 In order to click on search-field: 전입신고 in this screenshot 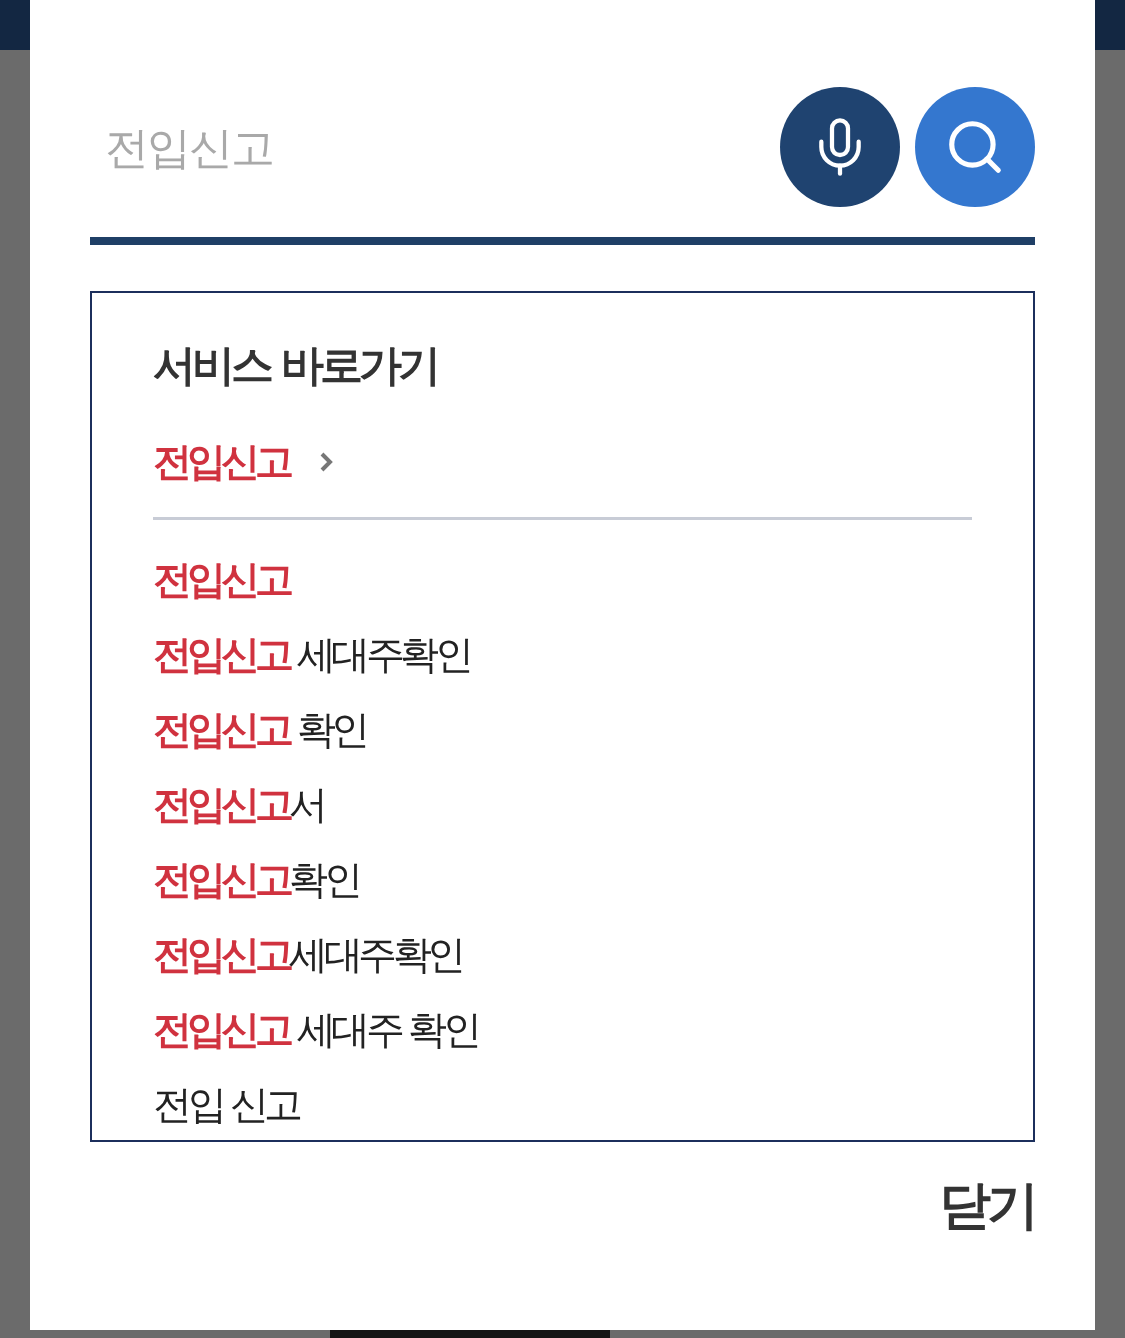, I will do `click(427, 147)`.